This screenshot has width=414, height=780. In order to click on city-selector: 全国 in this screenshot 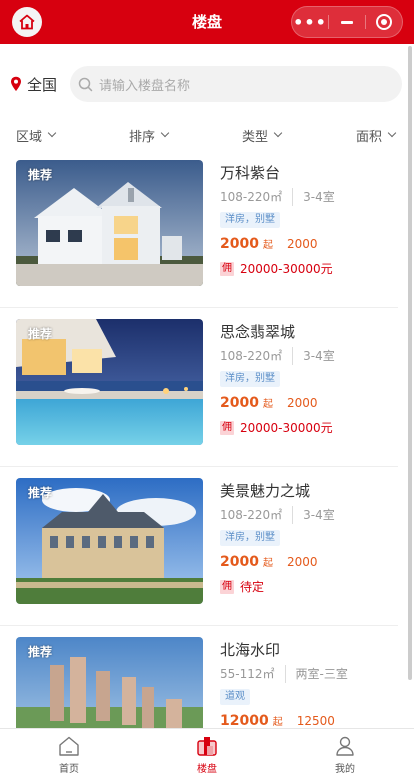, I will do `click(33, 84)`.